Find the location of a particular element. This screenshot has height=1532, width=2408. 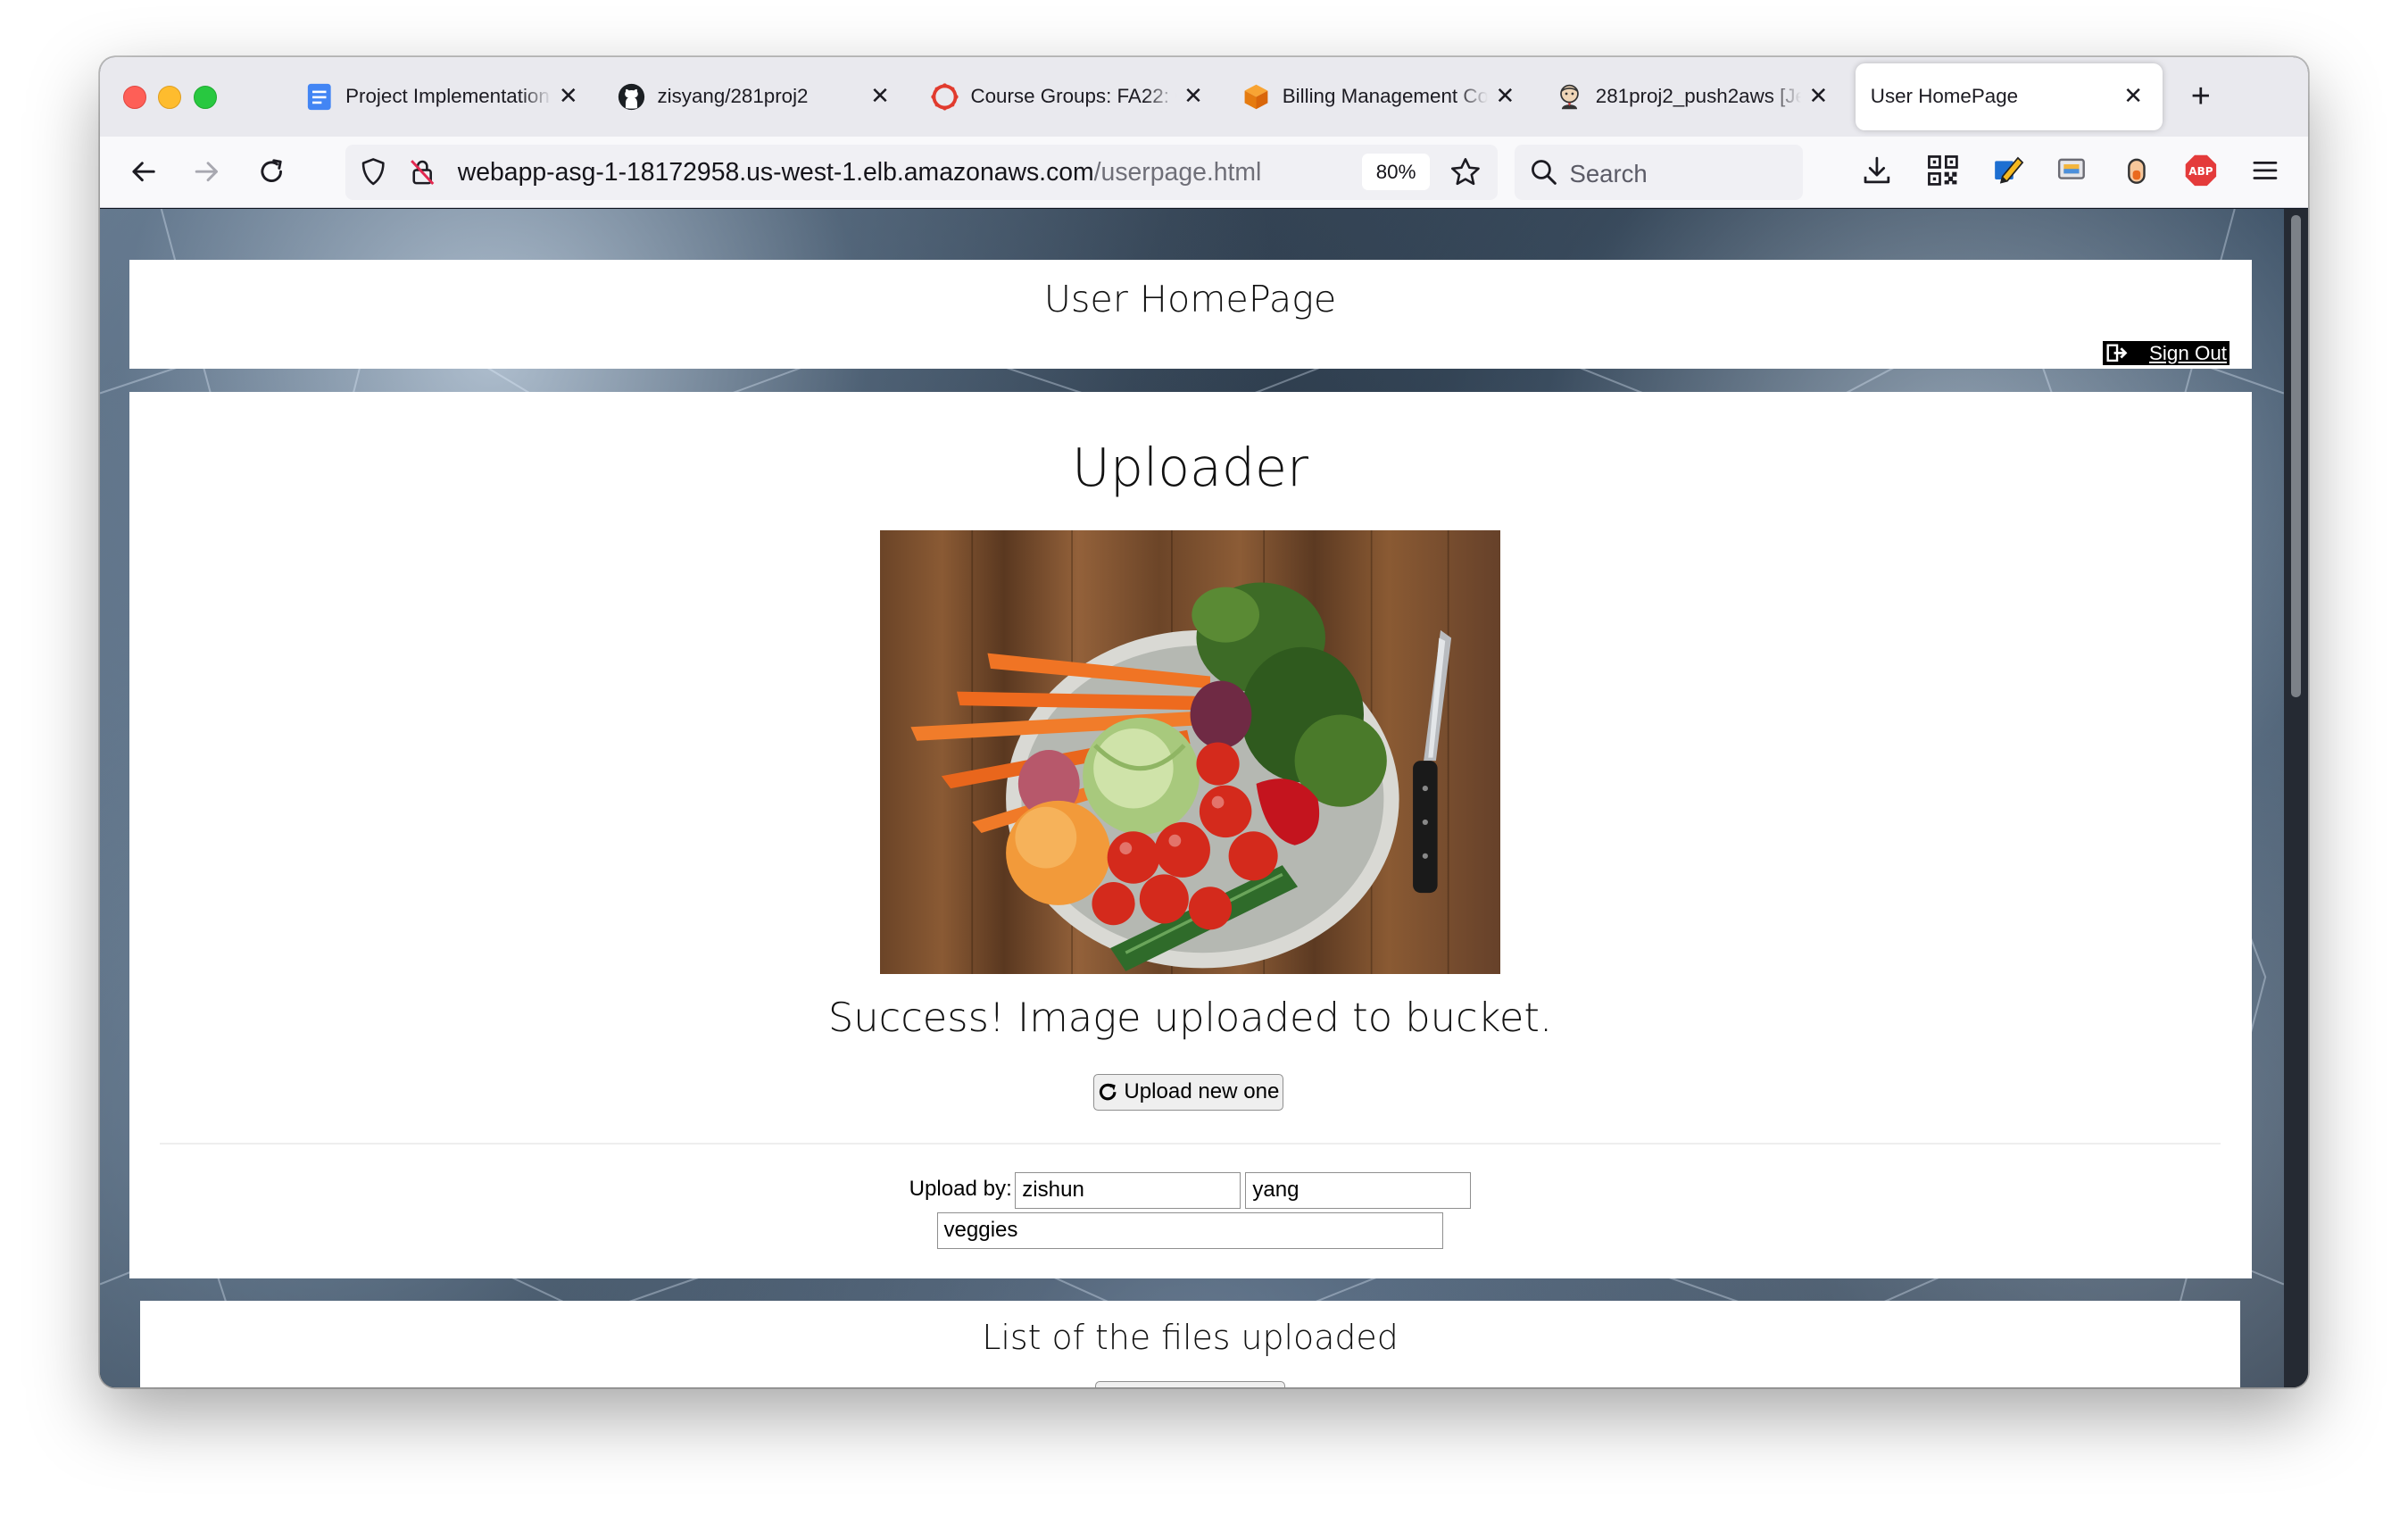

sign-out-label: Sign Out is located at coordinates (2188, 352).